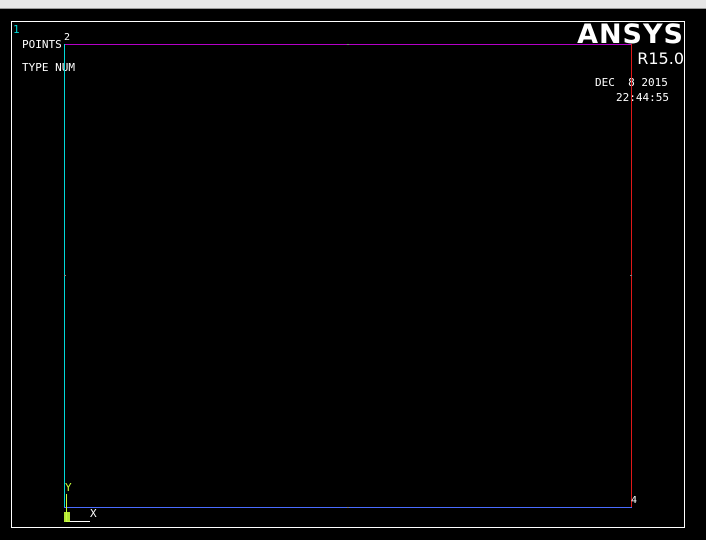 The image size is (706, 540). Describe the element at coordinates (67, 37) in the screenshot. I see `keypoint-label-top-left: 2` at that location.